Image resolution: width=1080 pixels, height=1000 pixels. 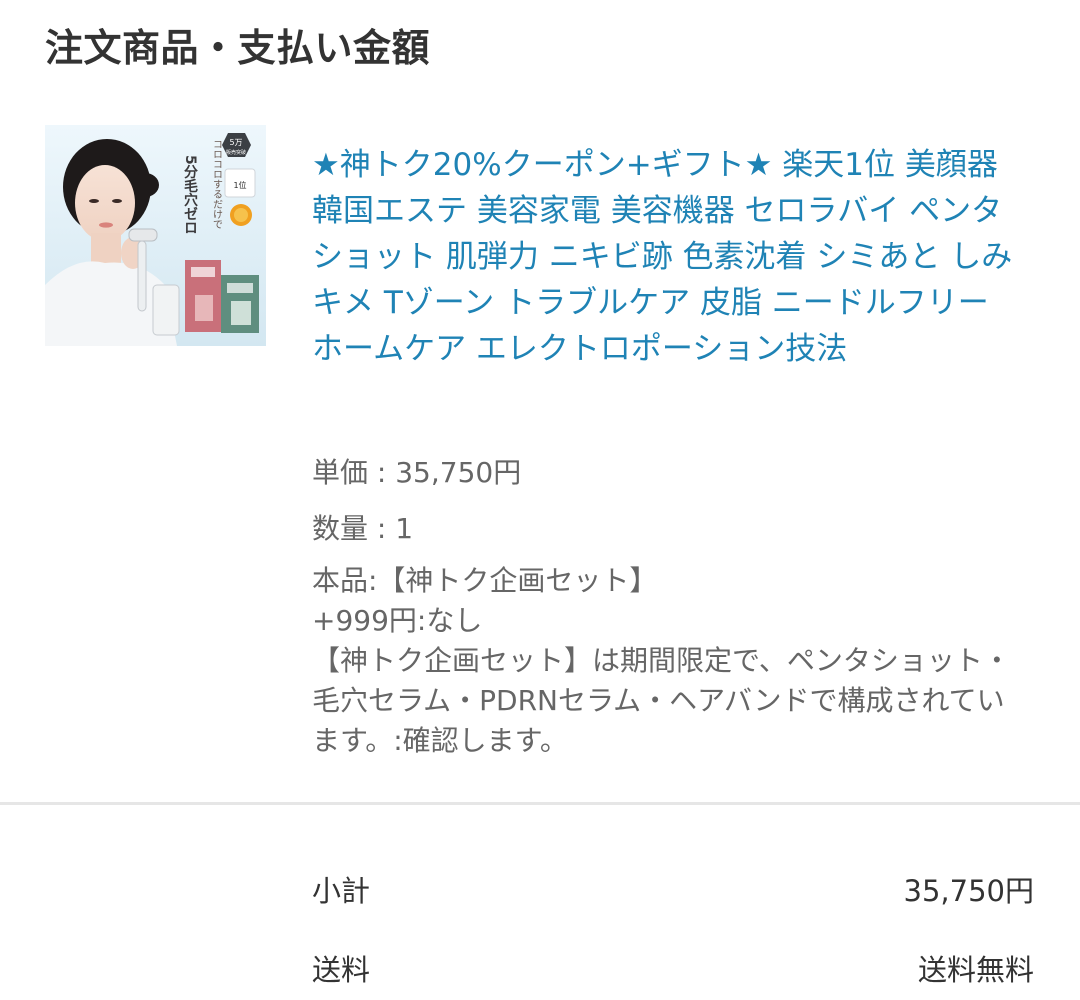 I want to click on badge-text-2: 販売突破, so click(x=236, y=152).